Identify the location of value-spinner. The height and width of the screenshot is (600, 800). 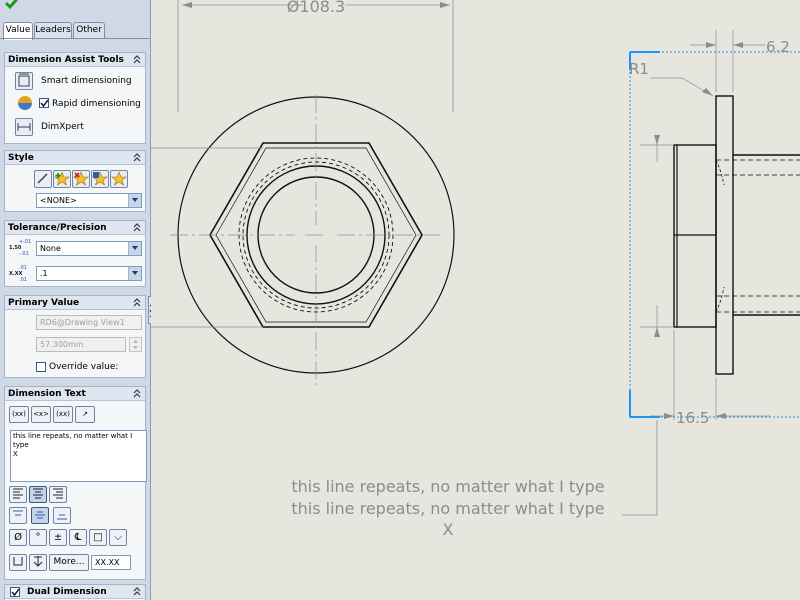
(135, 344).